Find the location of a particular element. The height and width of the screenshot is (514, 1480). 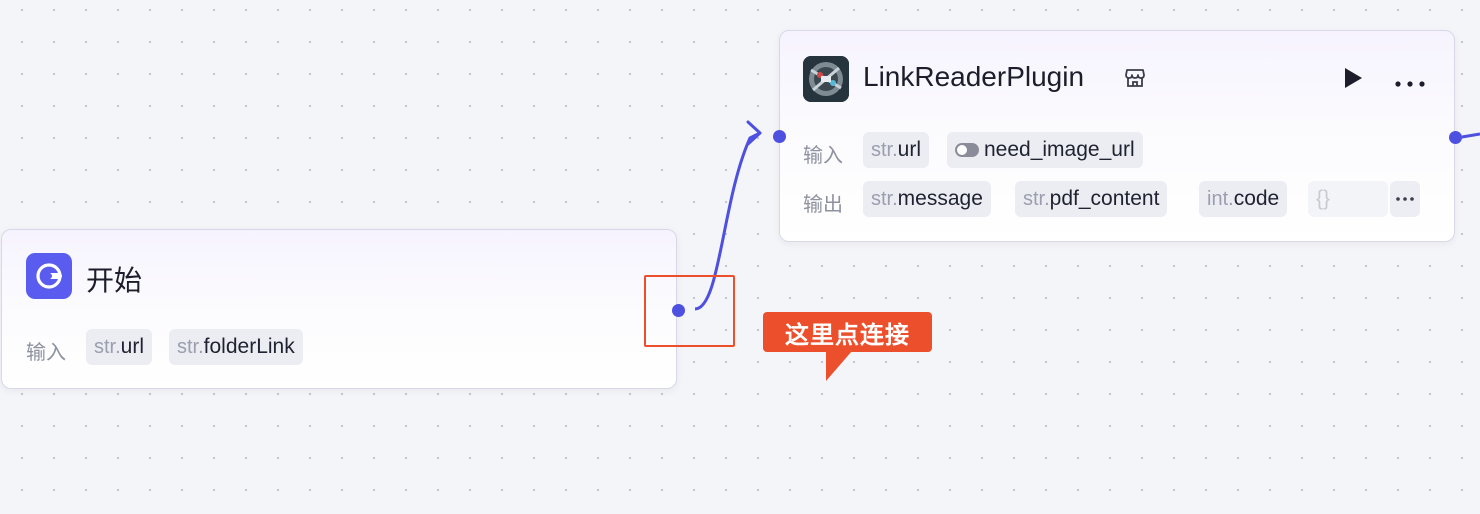

play-icon is located at coordinates (1353, 78).